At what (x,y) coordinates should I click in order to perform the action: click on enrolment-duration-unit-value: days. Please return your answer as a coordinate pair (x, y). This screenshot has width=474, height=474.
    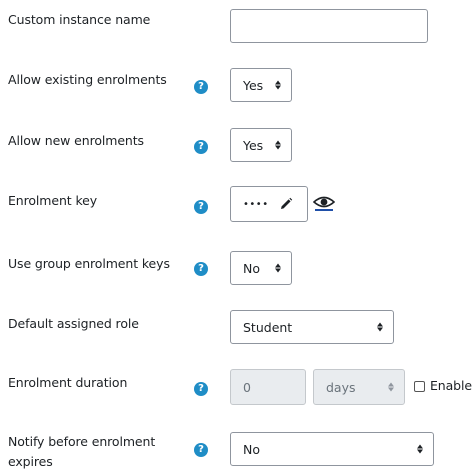
    Looking at the image, I should click on (341, 387).